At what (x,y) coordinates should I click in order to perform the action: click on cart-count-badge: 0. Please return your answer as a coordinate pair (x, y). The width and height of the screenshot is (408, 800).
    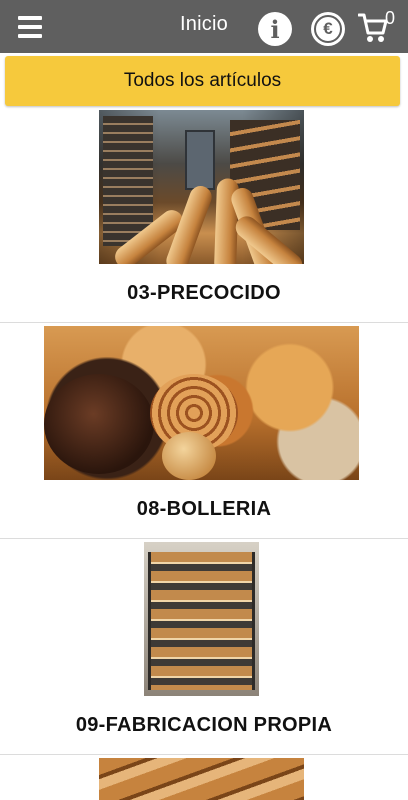
    Looking at the image, I should click on (390, 18).